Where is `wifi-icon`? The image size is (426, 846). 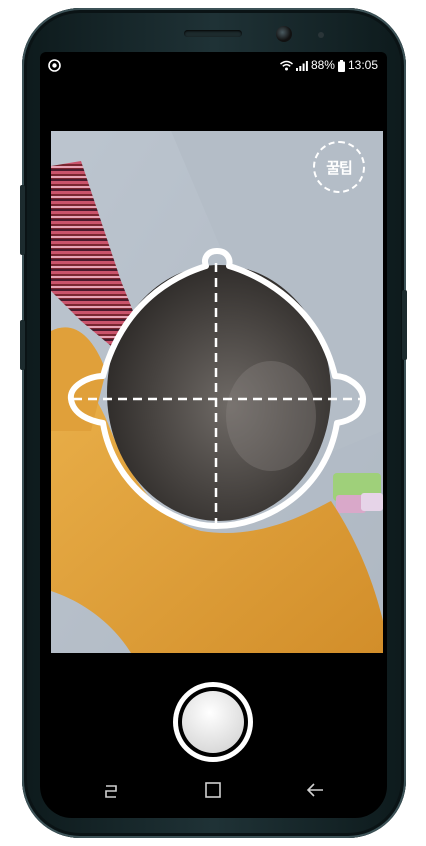
wifi-icon is located at coordinates (286, 65).